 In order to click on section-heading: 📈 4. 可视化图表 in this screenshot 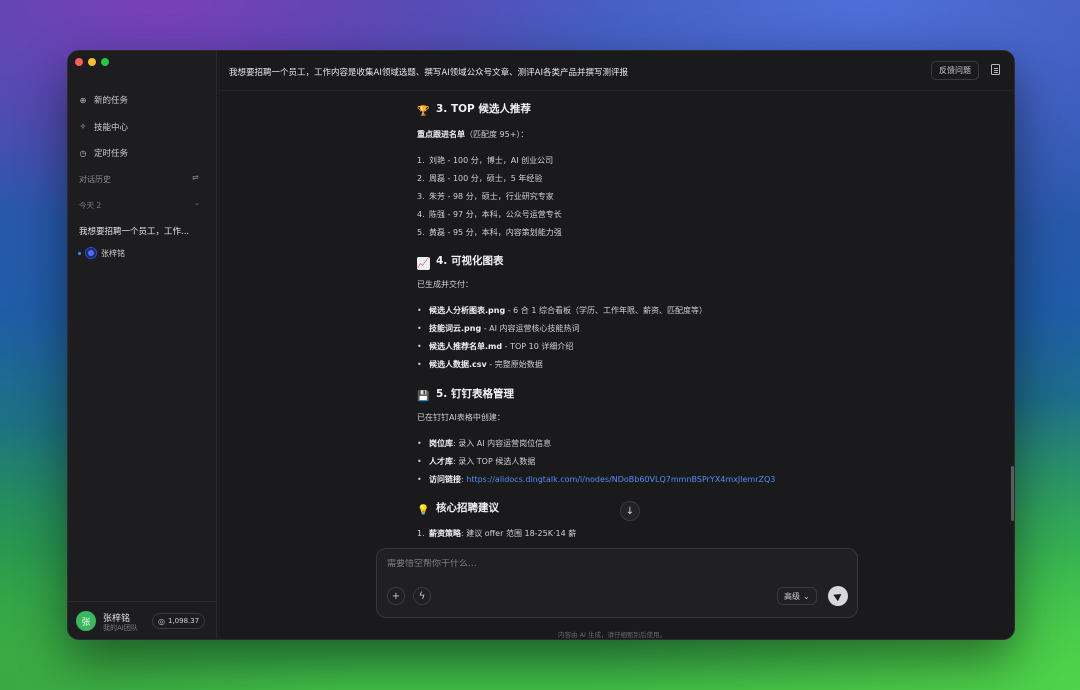, I will do `click(460, 262)`.